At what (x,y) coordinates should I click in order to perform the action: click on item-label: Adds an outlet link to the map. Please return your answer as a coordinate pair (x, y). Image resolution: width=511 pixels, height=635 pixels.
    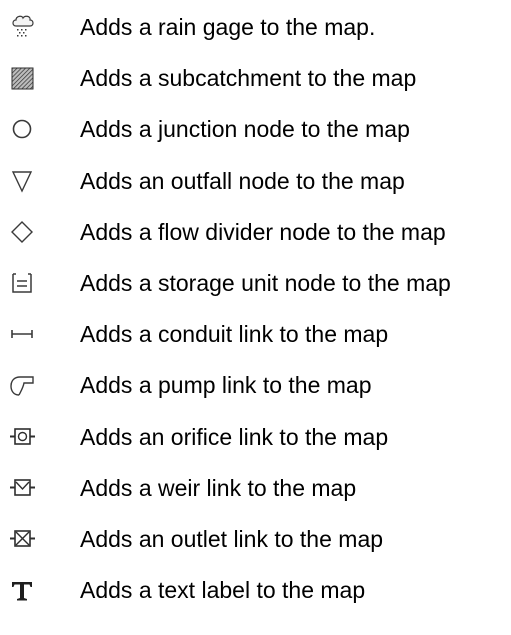
    Looking at the image, I should click on (232, 538).